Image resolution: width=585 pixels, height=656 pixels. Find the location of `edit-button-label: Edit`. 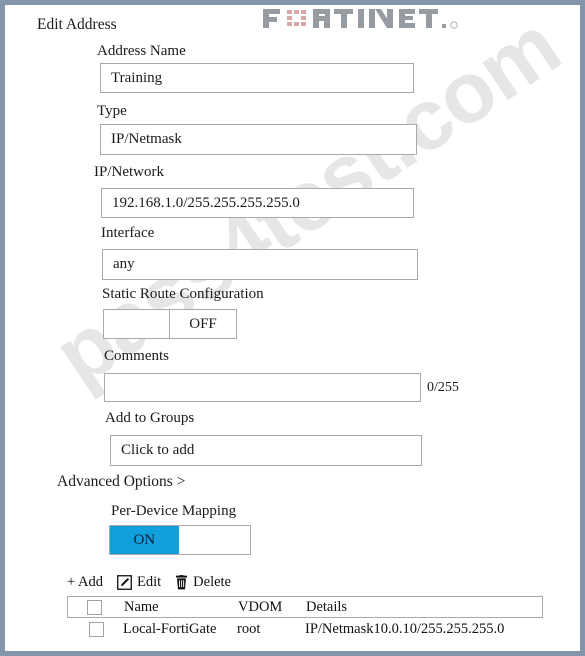

edit-button-label: Edit is located at coordinates (149, 582).